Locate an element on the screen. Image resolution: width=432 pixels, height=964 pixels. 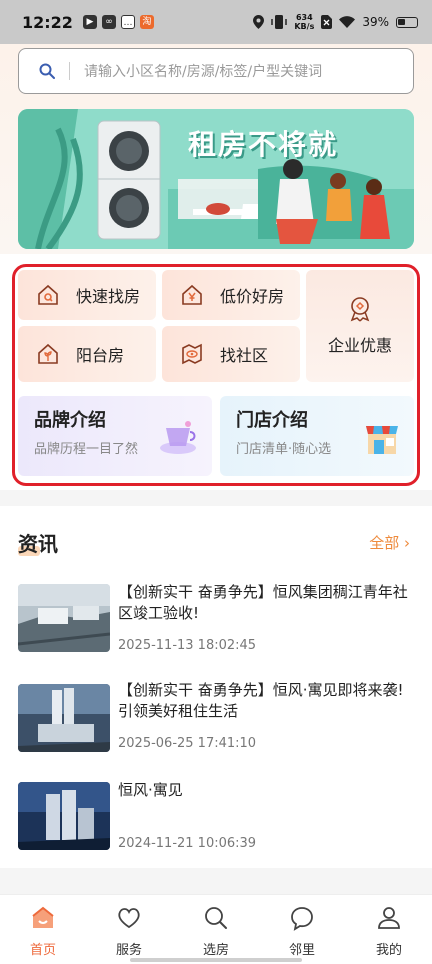
promo-banner: 租房不将就 is located at coordinates (216, 179).